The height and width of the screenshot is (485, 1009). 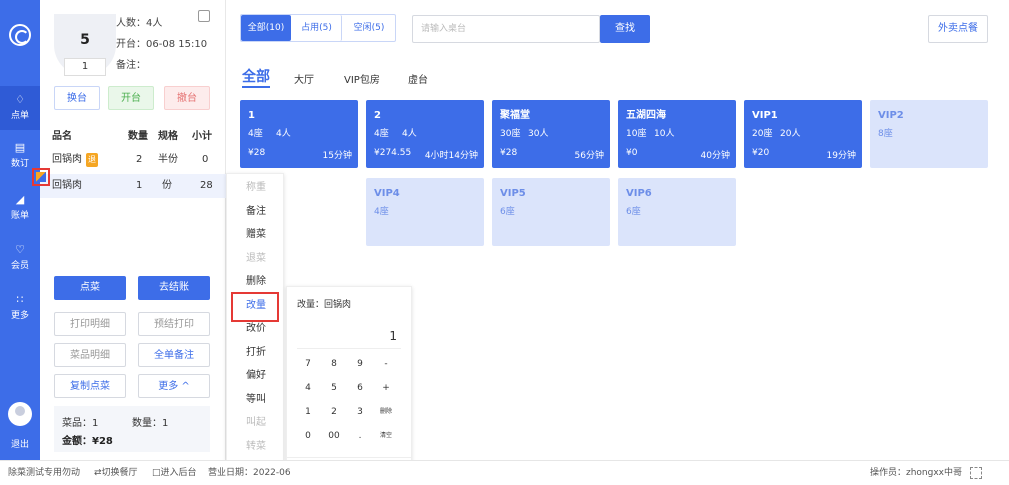 I want to click on preprint-button: 预结打印, so click(x=174, y=324).